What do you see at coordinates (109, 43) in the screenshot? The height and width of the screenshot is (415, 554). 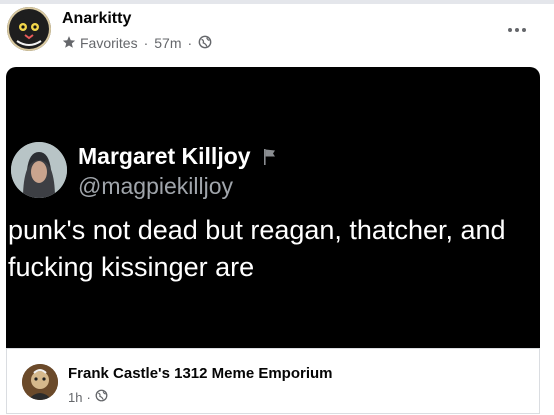 I see `audience-label: Favorites` at bounding box center [109, 43].